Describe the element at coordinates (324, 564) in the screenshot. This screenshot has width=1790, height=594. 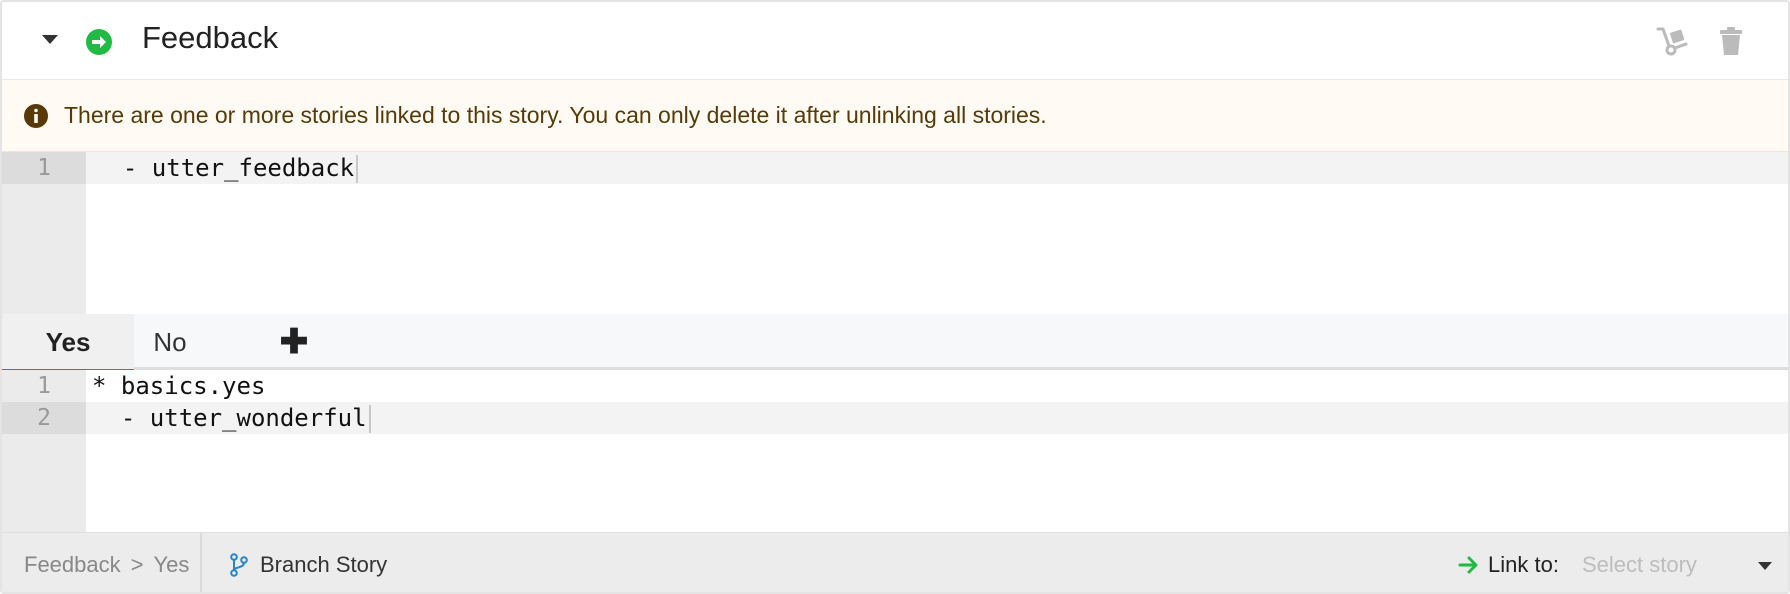
I see `branch-story-label: Branch Story` at that location.